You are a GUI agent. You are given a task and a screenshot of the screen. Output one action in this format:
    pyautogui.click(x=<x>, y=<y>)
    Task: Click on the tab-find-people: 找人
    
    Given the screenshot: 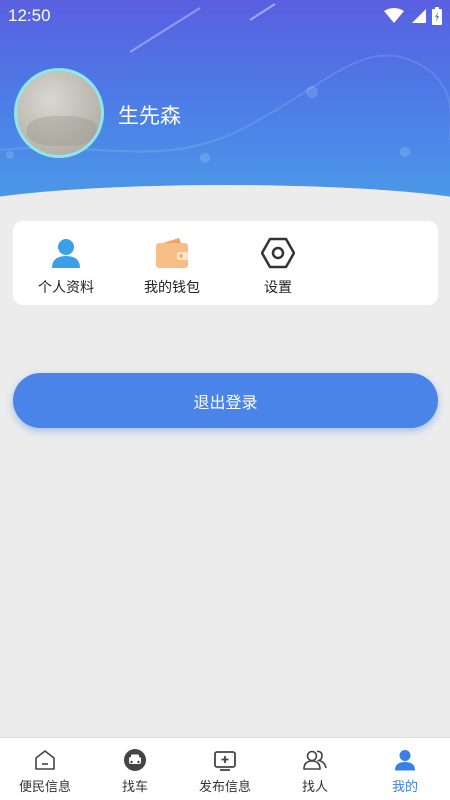 What is the action you would take?
    pyautogui.click(x=315, y=769)
    